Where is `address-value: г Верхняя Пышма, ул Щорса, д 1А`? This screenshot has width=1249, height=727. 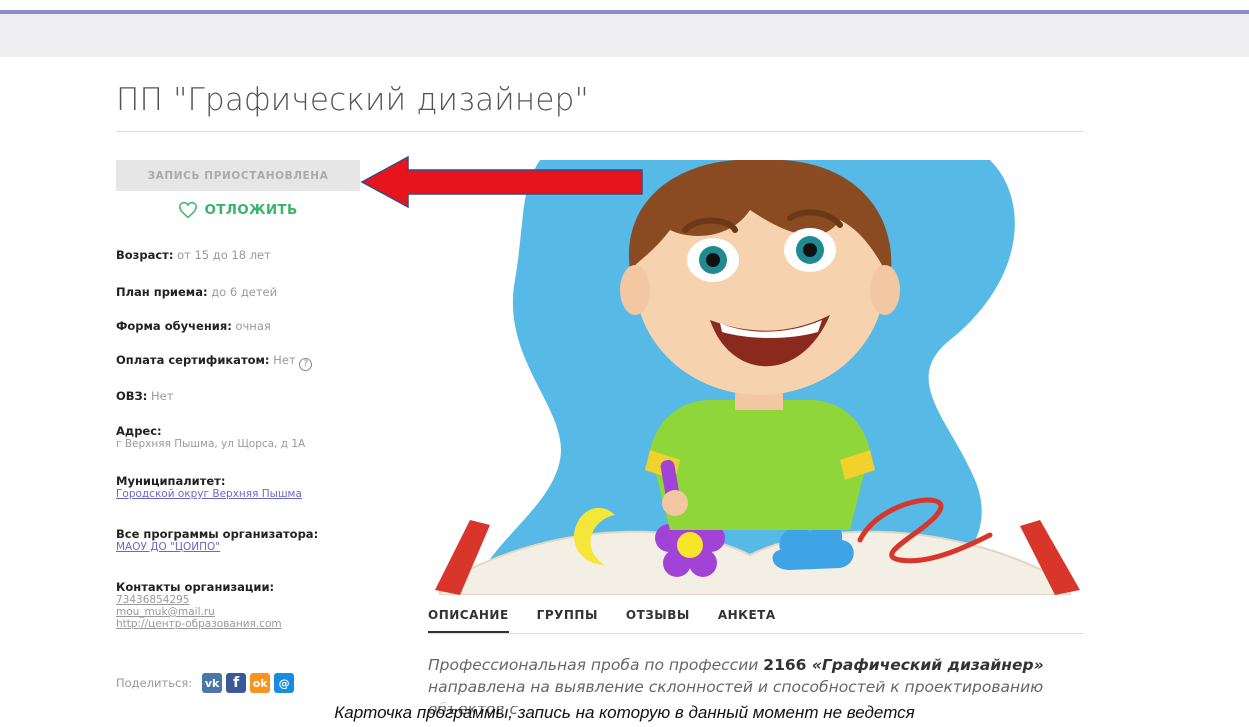 address-value: г Верхняя Пышма, ул Щорса, д 1А is located at coordinates (211, 444).